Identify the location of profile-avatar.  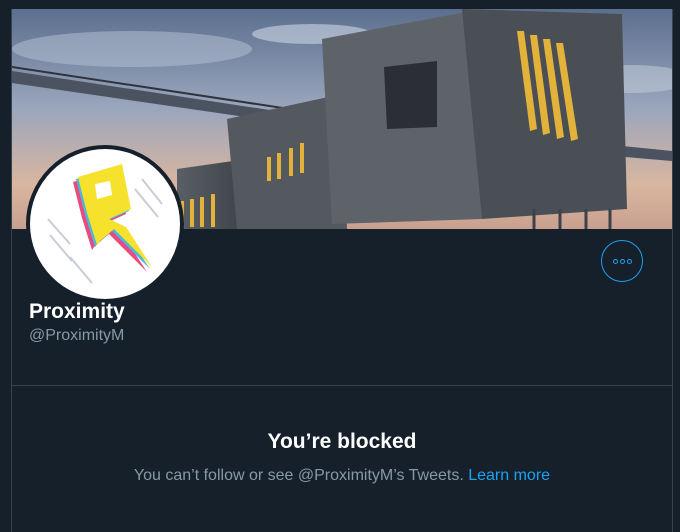
(105, 224).